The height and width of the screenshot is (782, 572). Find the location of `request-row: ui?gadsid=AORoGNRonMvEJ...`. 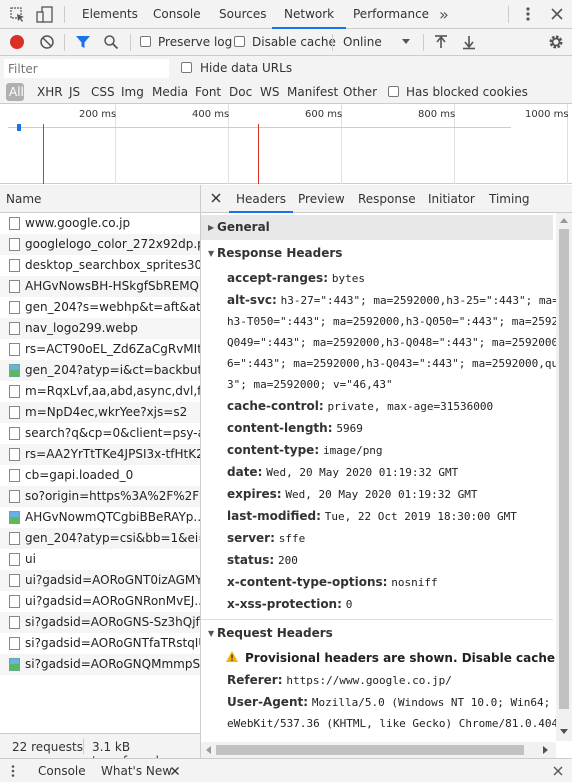

request-row: ui?gadsid=AORoGNRonMvEJ... is located at coordinates (100, 601).